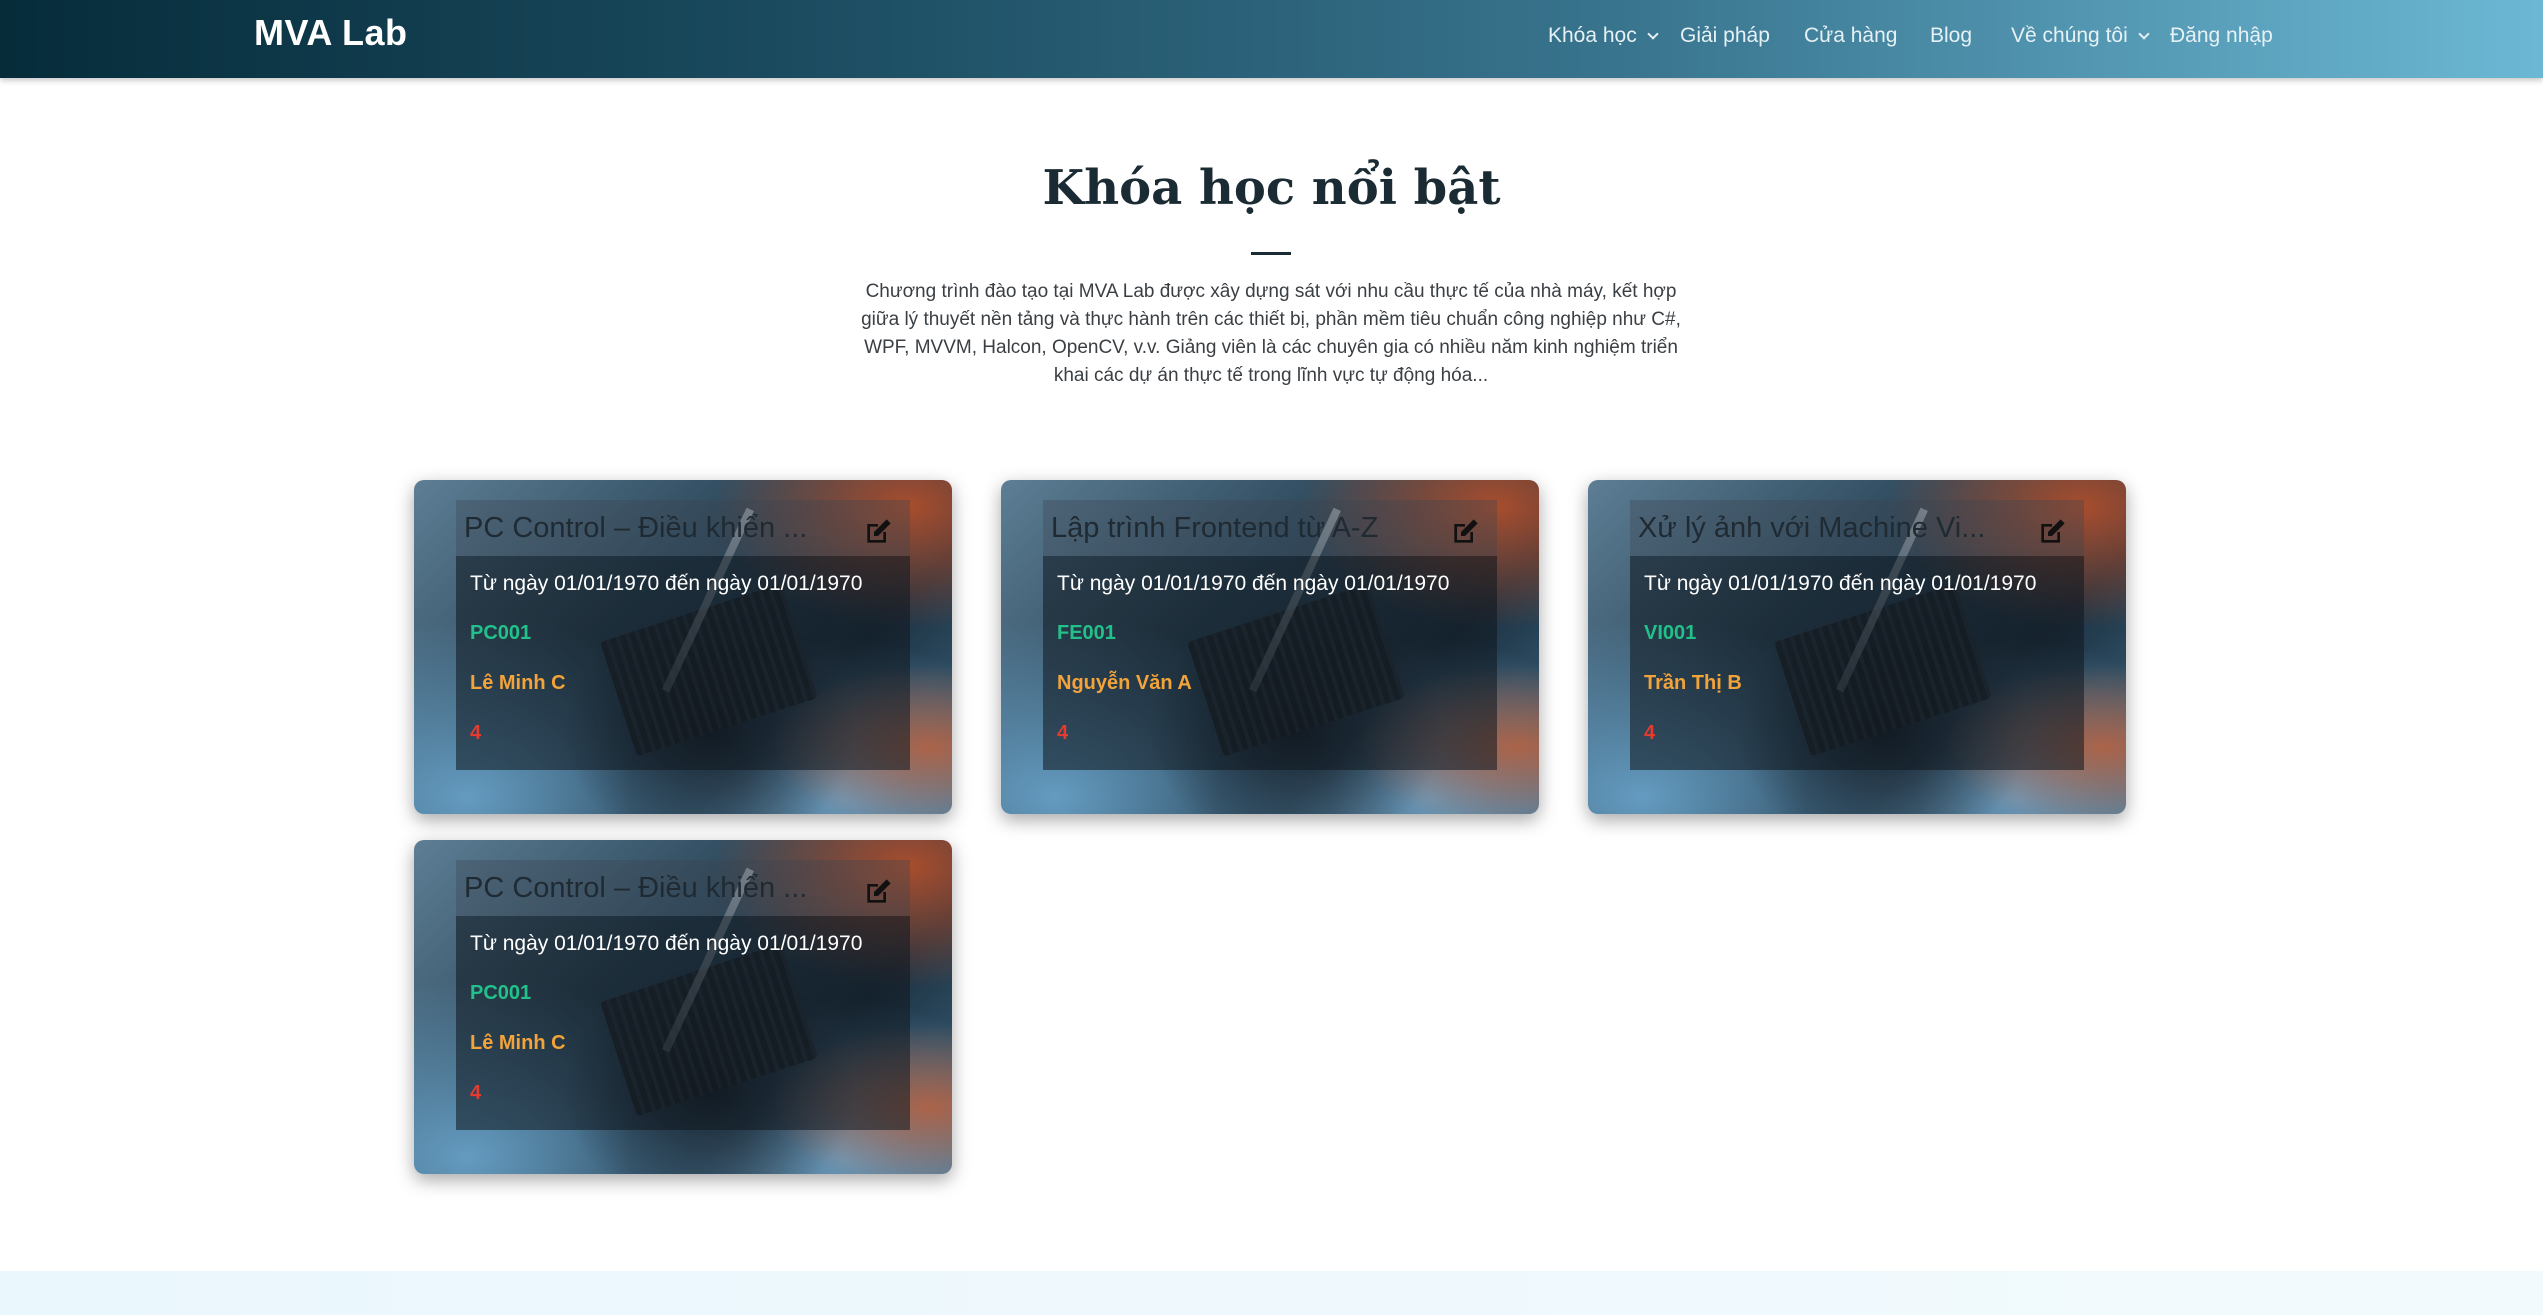 Image resolution: width=2543 pixels, height=1315 pixels. Describe the element at coordinates (1124, 683) in the screenshot. I see `course-teacher: Nguyễn Văn A` at that location.